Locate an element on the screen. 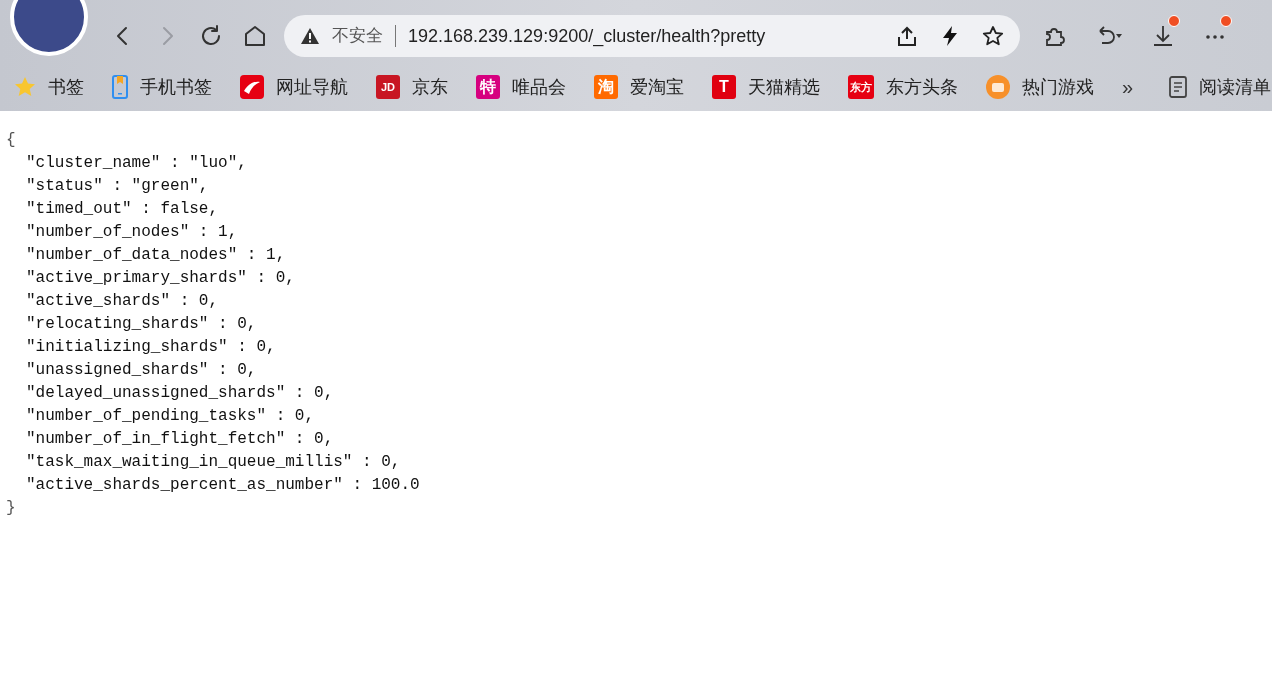  reading-list-button: 阅读清单 is located at coordinates (1220, 87).